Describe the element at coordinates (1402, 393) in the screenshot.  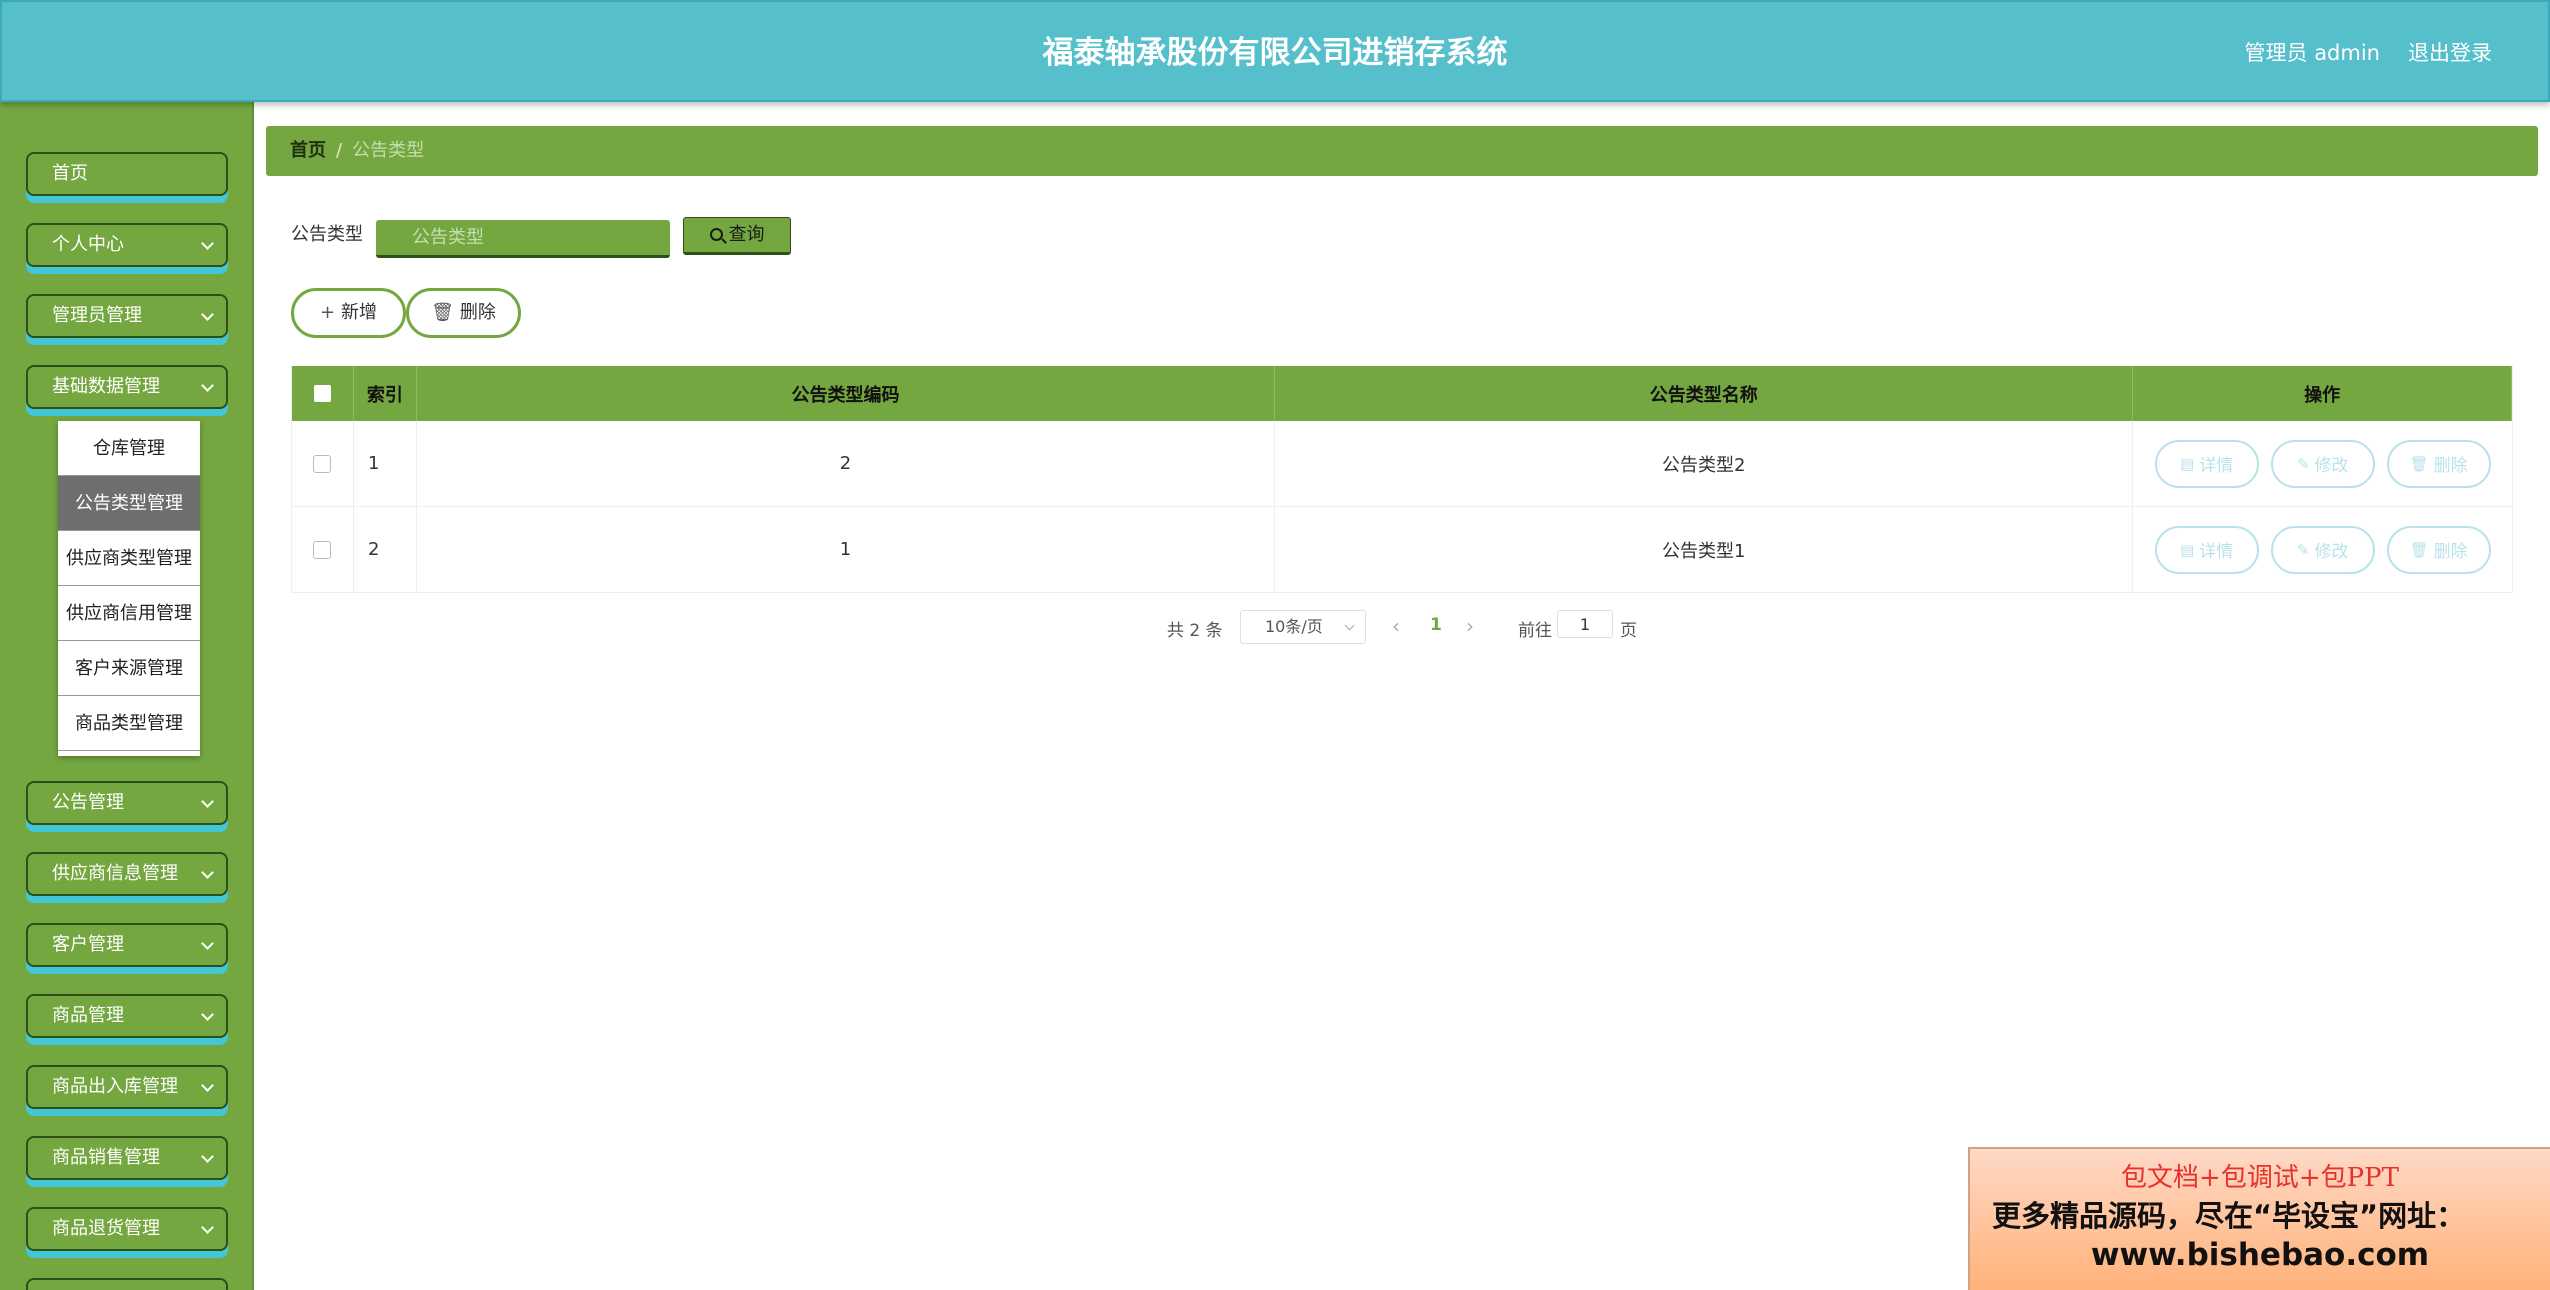
I see `table-header: 索引 公告类型编码 公告类型名称 操作` at that location.